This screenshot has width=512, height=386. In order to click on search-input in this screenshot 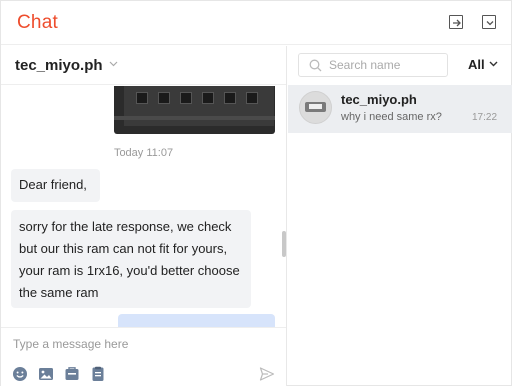, I will do `click(386, 65)`.